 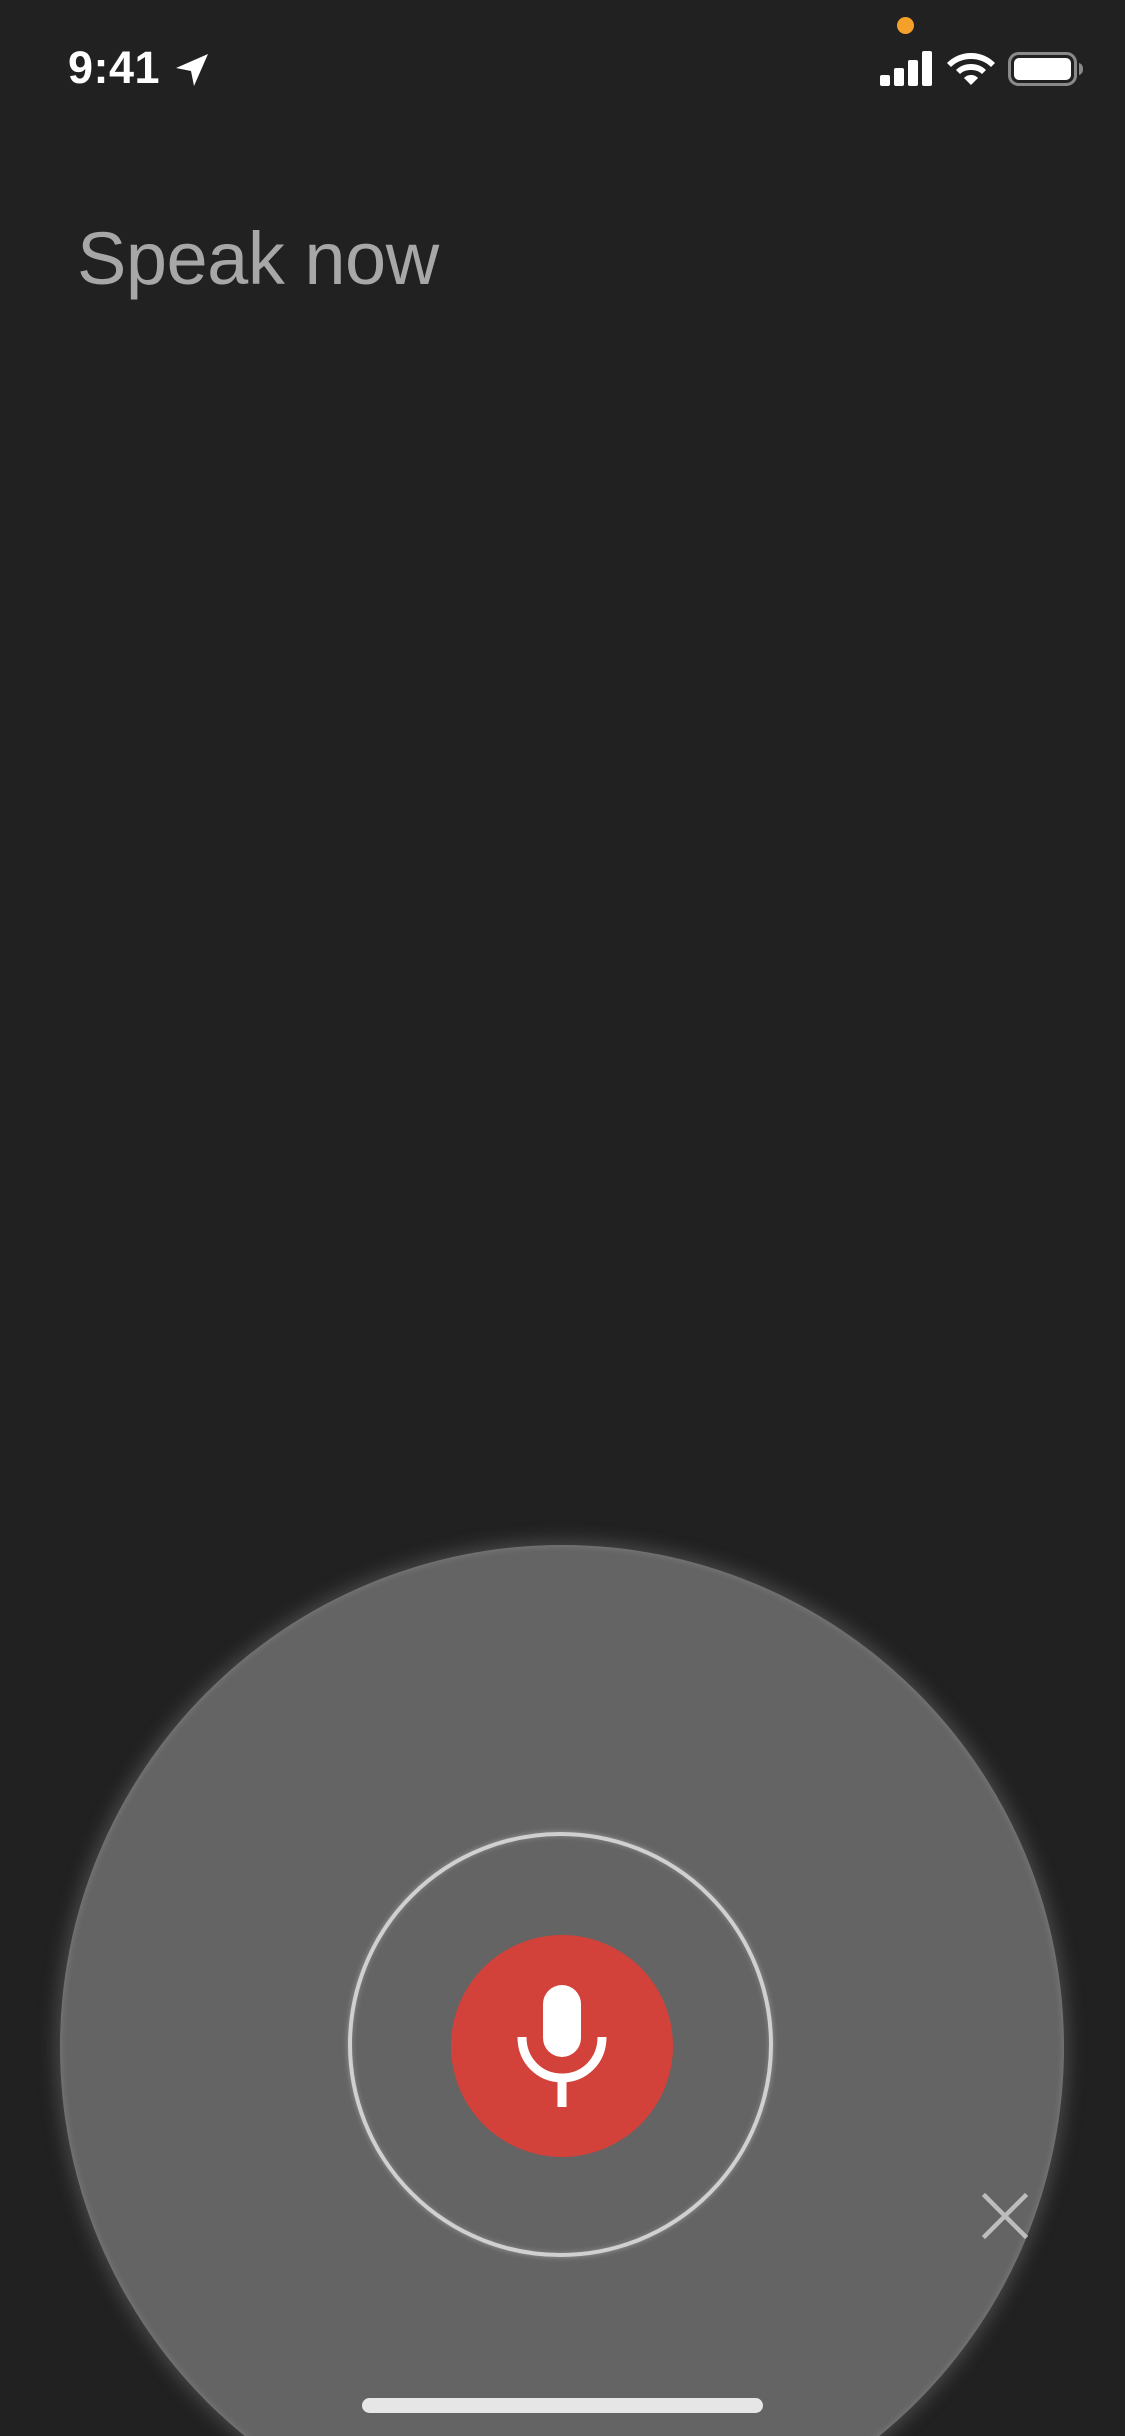 What do you see at coordinates (905, 25) in the screenshot?
I see `microphone-in-use-indicator` at bounding box center [905, 25].